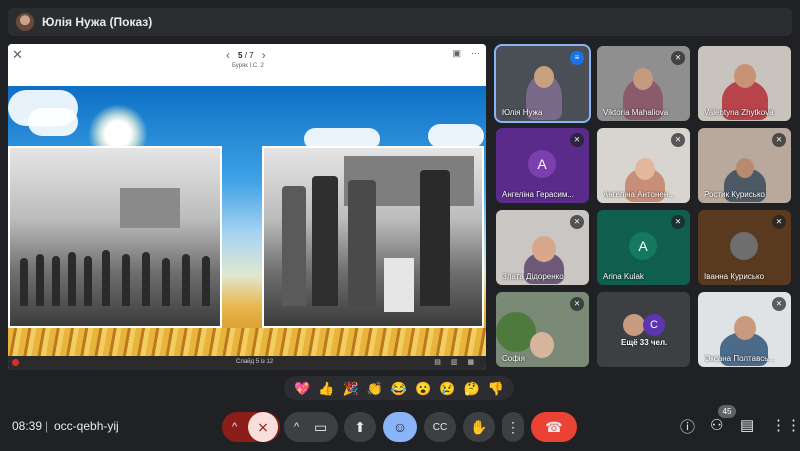  I want to click on emoji-icon: ☺, so click(400, 427).